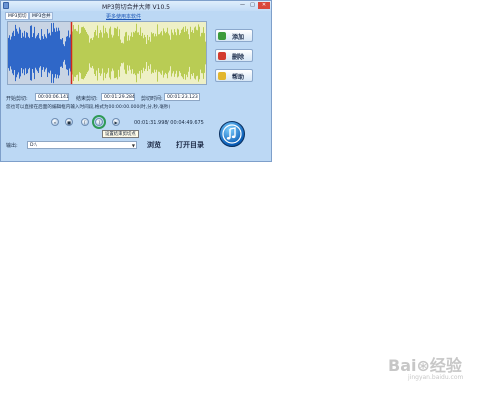 This screenshot has width=500, height=400. I want to click on add-button: 添加, so click(234, 35).